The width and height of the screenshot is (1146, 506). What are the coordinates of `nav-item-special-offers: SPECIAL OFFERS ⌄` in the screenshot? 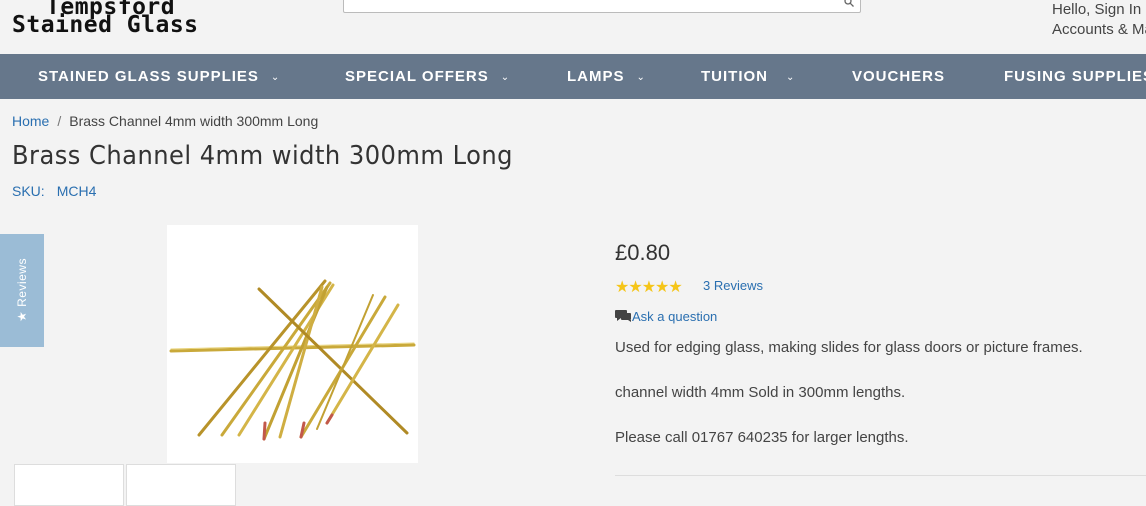 It's located at (427, 76).